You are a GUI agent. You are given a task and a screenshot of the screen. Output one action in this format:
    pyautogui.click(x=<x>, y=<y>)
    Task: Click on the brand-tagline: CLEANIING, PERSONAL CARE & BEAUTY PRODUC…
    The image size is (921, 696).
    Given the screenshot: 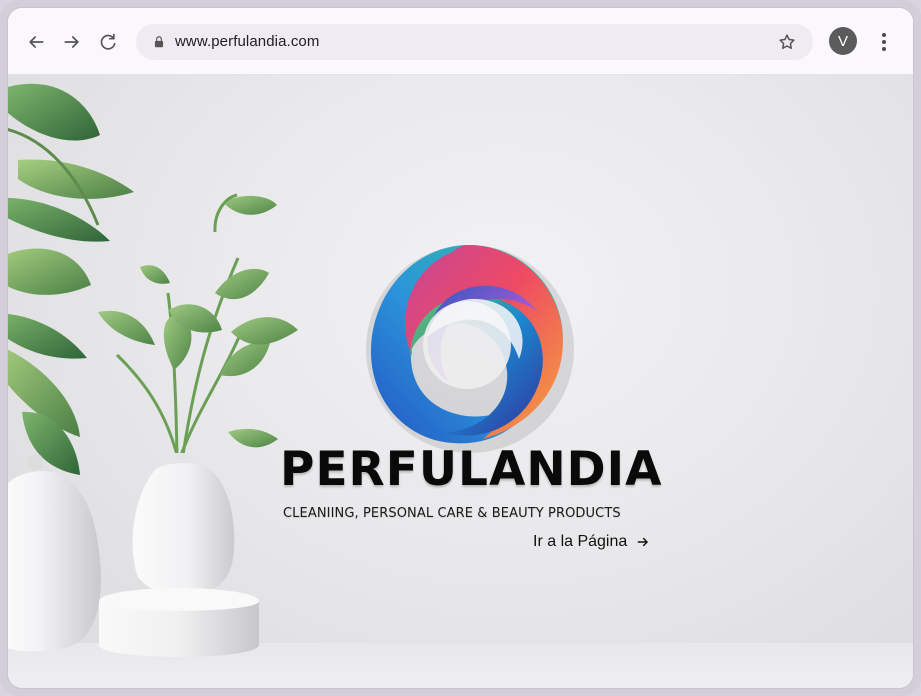 What is the action you would take?
    pyautogui.click(x=452, y=513)
    